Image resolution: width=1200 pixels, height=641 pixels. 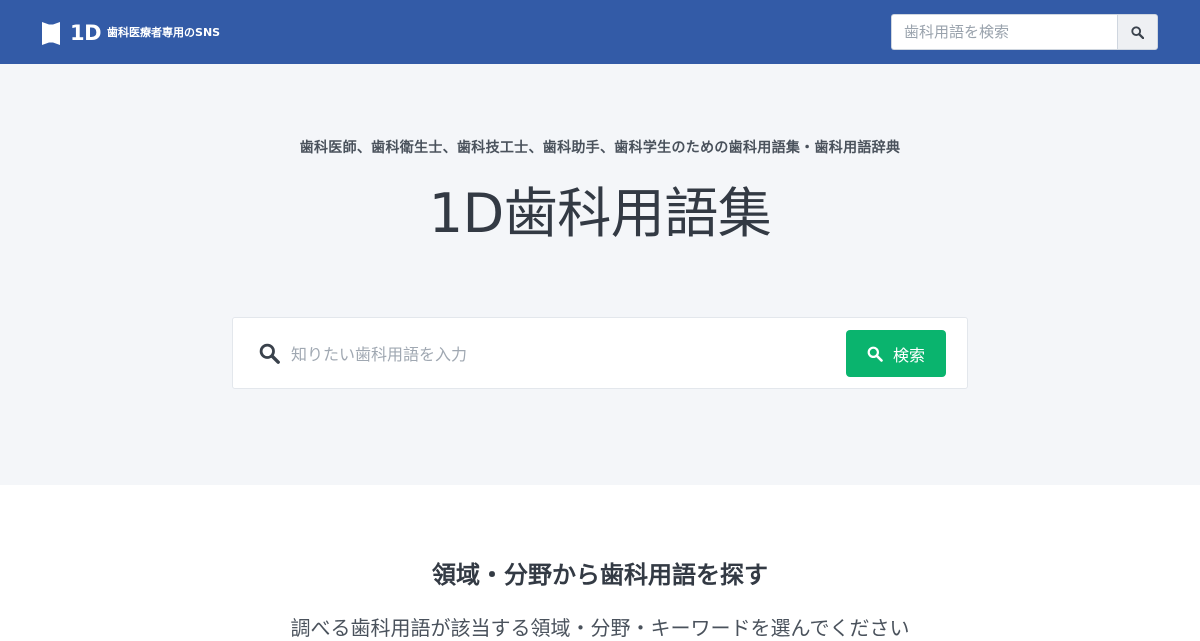 I want to click on bookmark-flag-icon, so click(x=51, y=33).